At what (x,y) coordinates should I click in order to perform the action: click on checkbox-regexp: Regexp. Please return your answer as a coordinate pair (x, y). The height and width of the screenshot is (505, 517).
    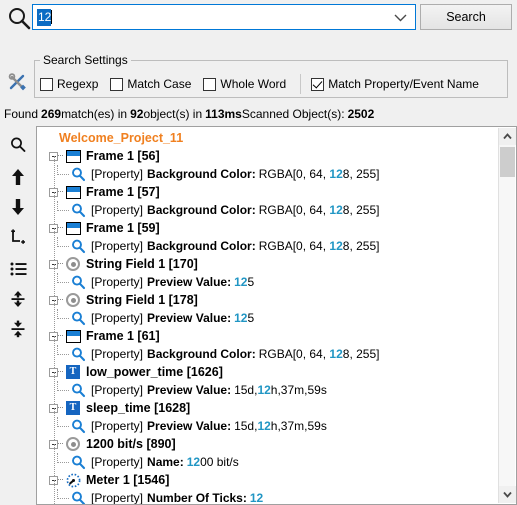
    Looking at the image, I should click on (69, 84).